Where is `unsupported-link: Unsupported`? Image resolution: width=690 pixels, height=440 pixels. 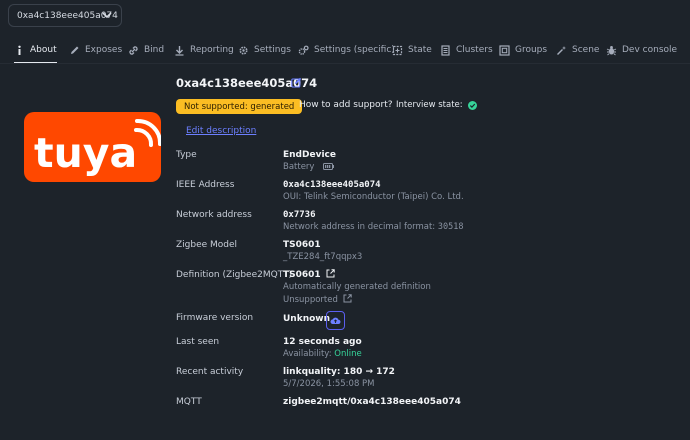
unsupported-link: Unsupported is located at coordinates (317, 299).